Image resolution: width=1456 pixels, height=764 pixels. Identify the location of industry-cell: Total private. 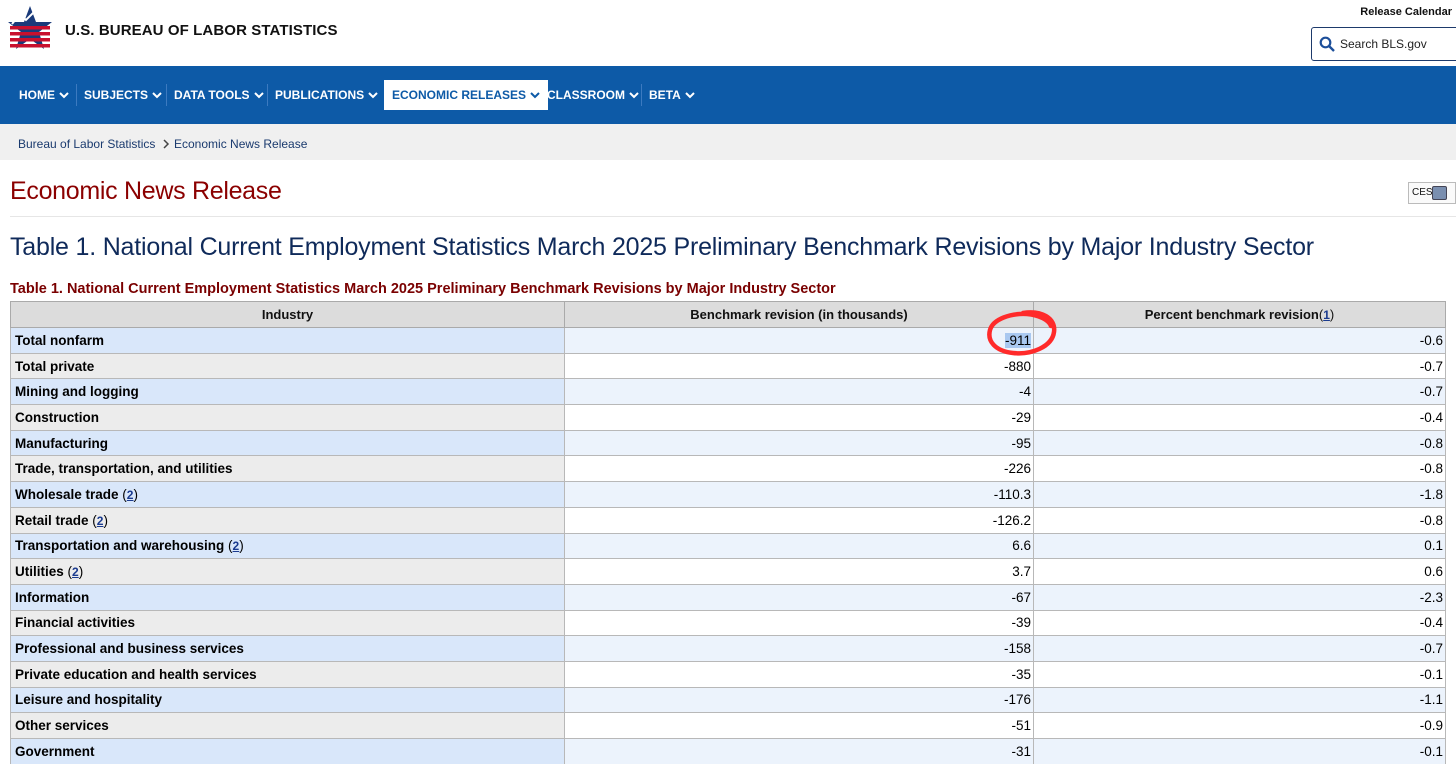
(287, 366).